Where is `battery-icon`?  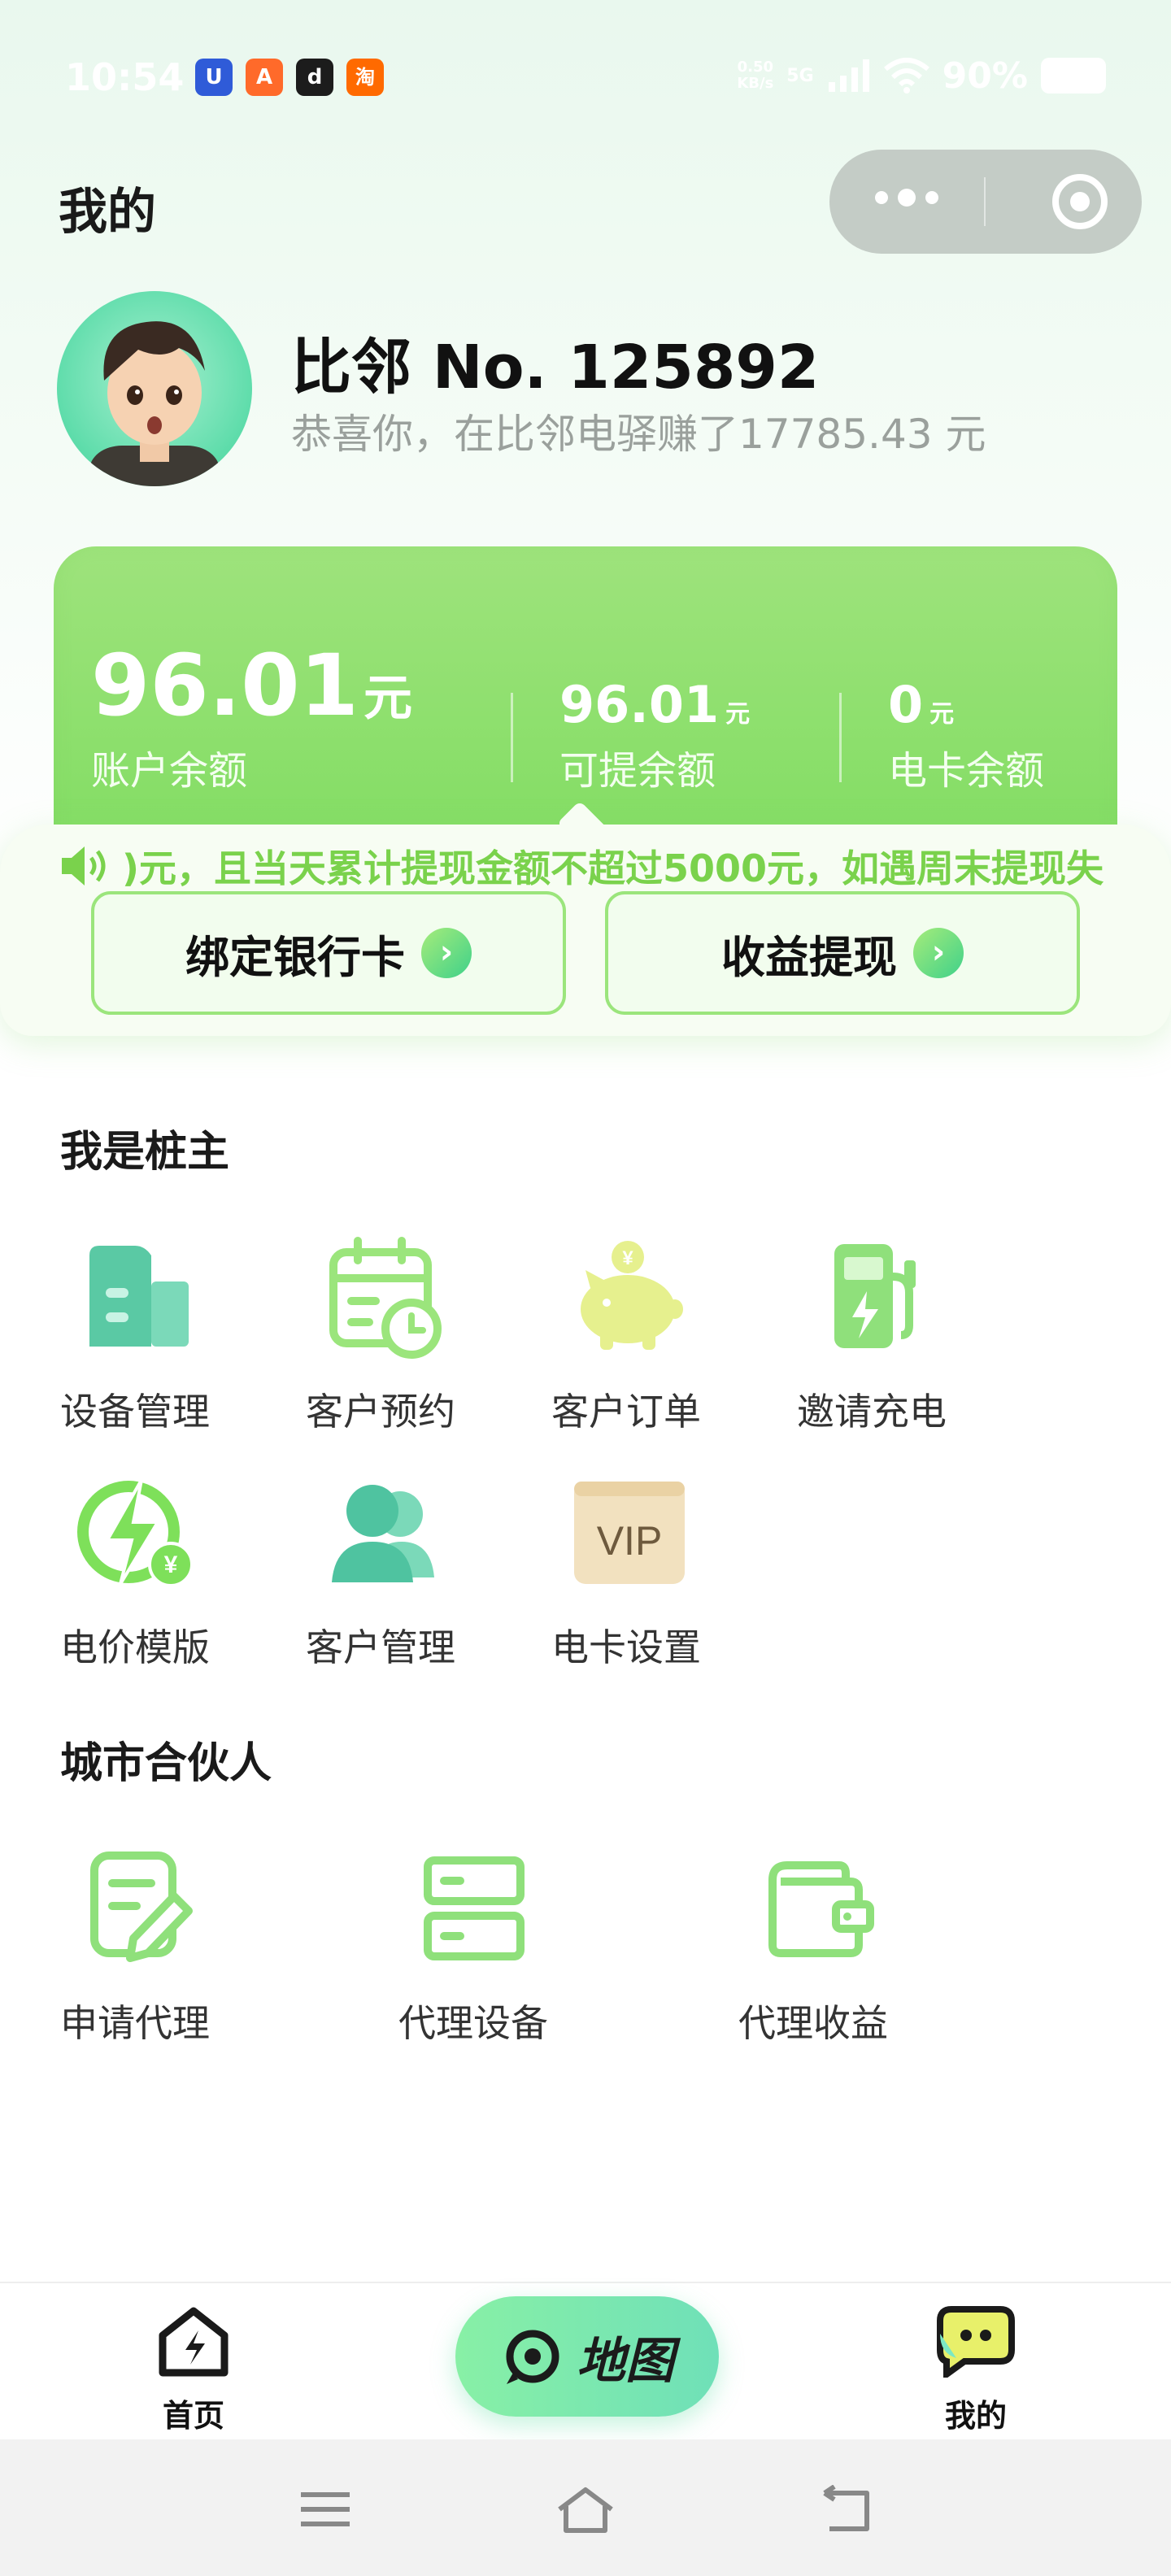
battery-icon is located at coordinates (1073, 76).